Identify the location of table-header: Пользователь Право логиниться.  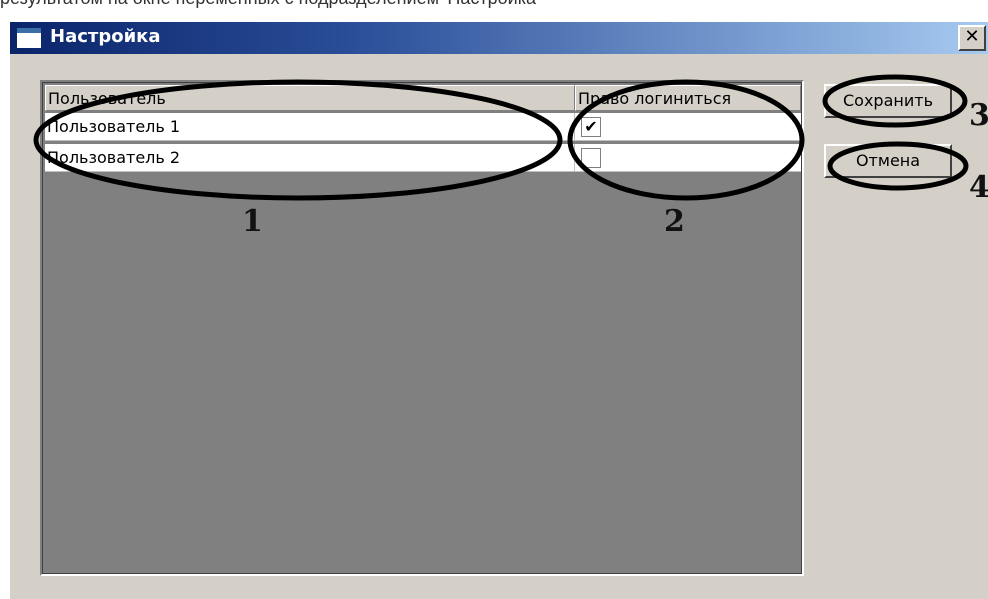
(423, 98).